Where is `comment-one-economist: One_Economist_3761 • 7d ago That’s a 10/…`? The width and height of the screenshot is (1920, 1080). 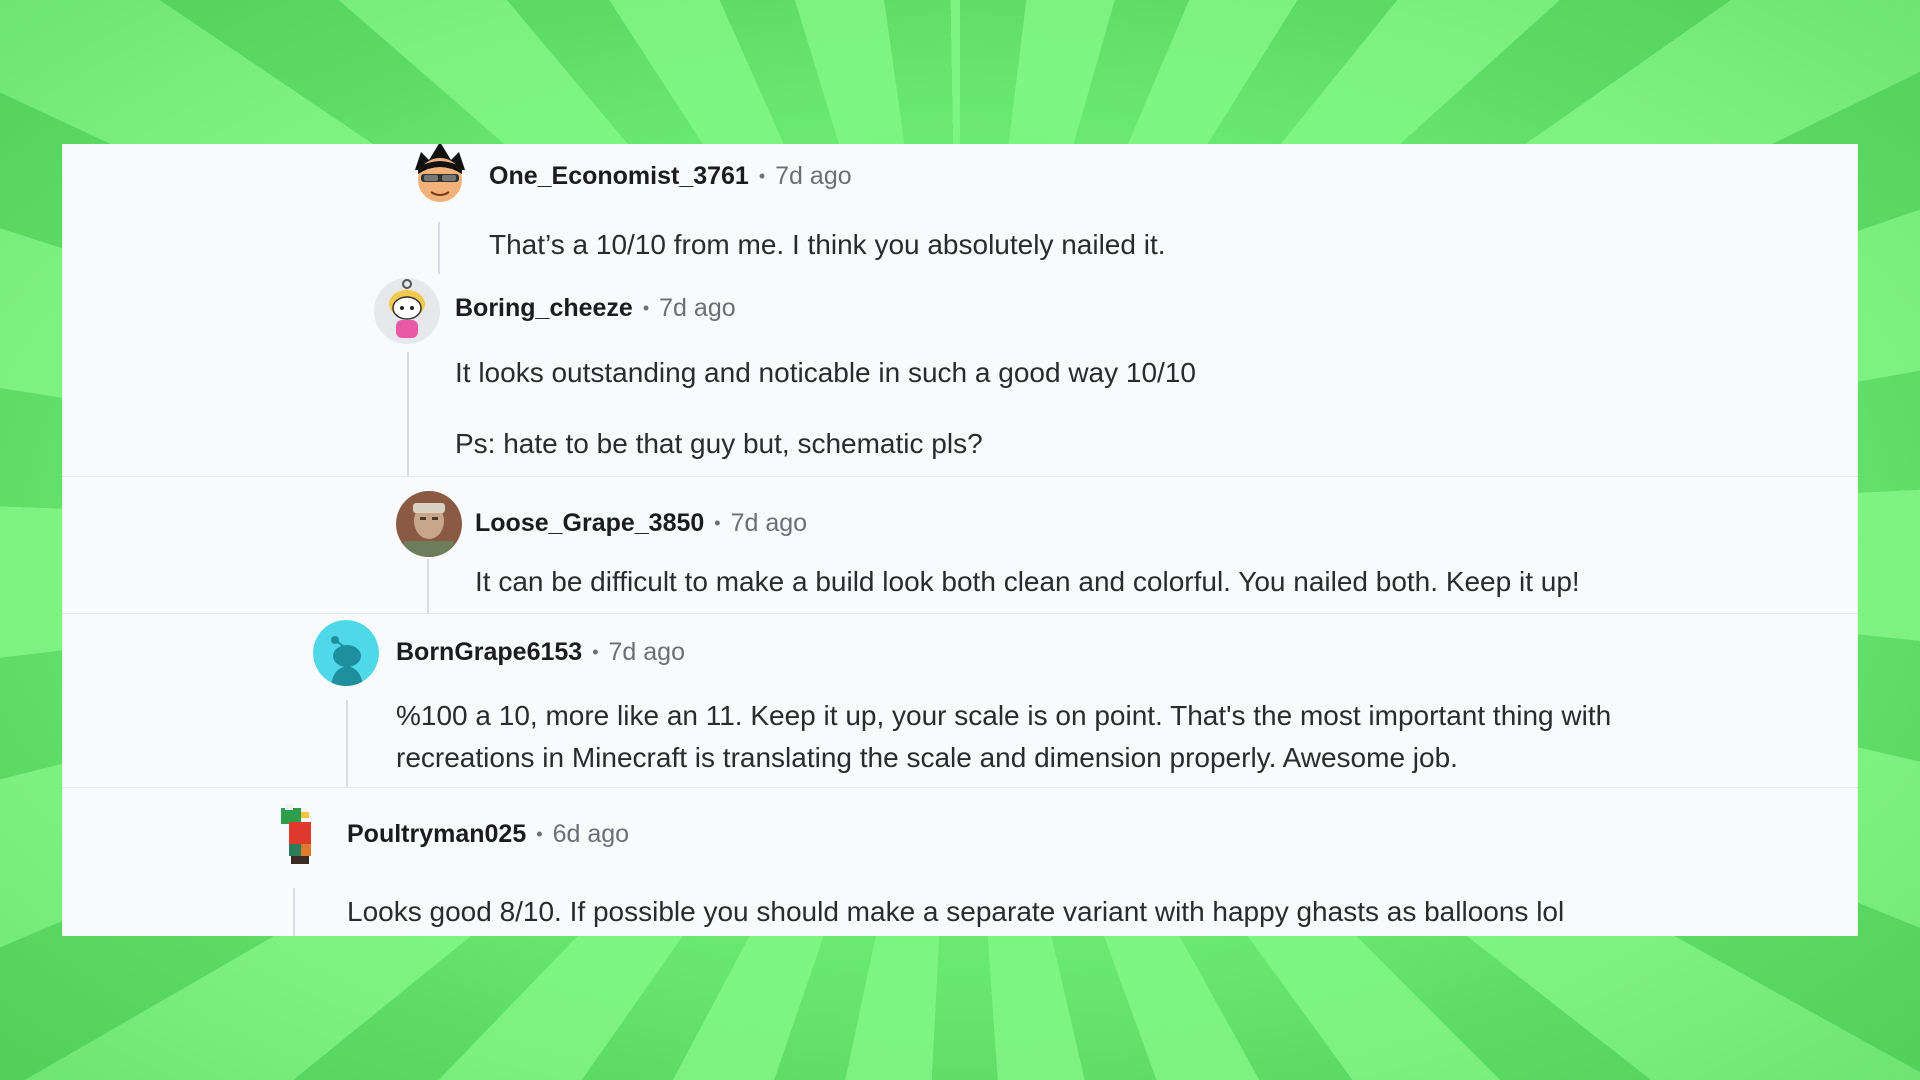
comment-one-economist: One_Economist_3761 • 7d ago That’s a 10/… is located at coordinates (960, 209).